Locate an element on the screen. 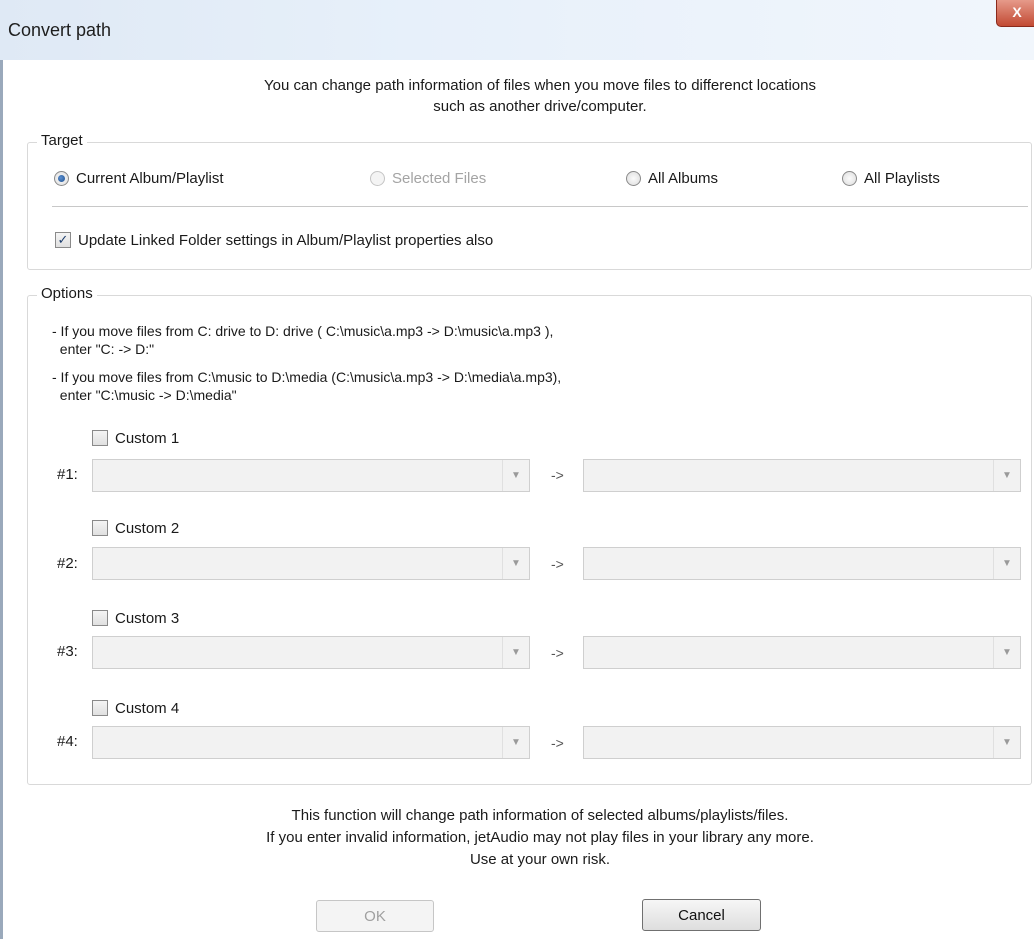 This screenshot has width=1034, height=939. radio-current-album-playlist: Current Album/Playlist is located at coordinates (139, 178).